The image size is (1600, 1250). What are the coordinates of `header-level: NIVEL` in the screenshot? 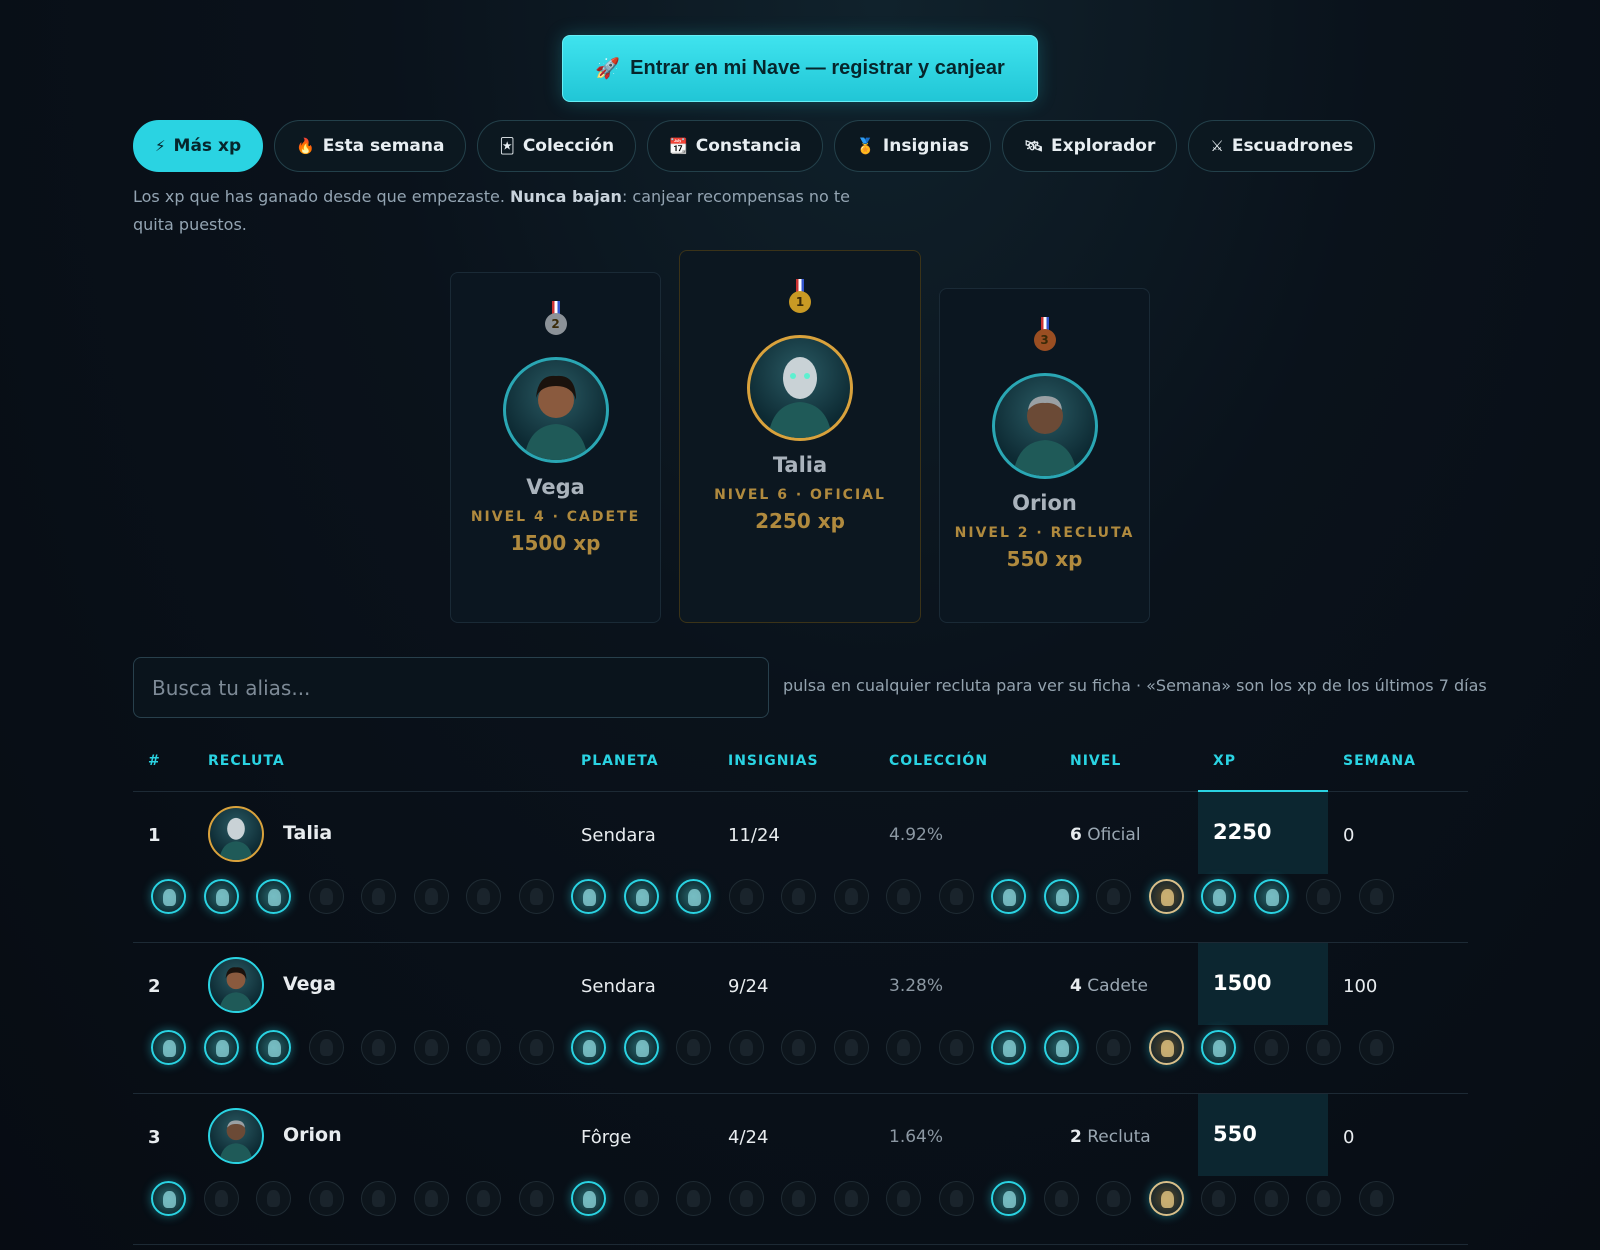 It's located at (1095, 761).